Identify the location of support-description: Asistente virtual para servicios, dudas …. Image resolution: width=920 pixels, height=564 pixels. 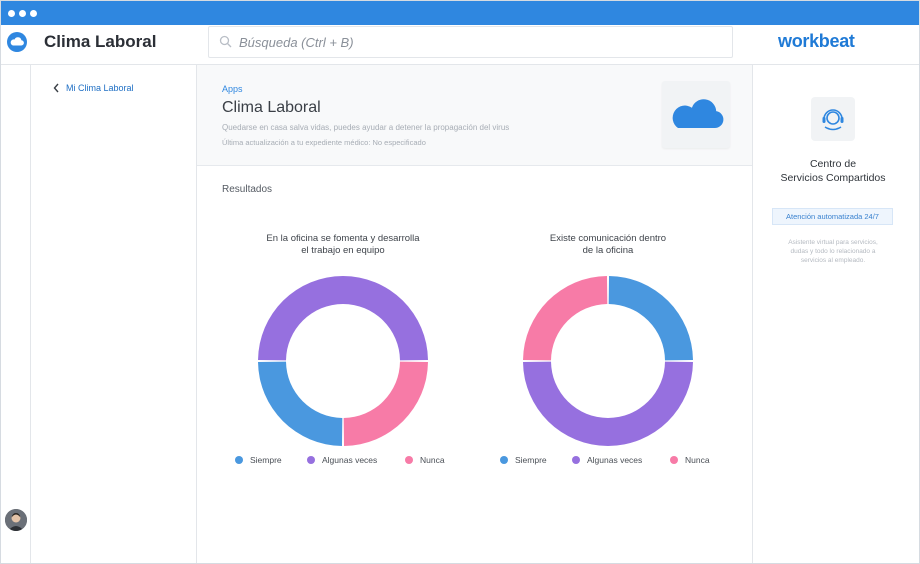
(833, 251).